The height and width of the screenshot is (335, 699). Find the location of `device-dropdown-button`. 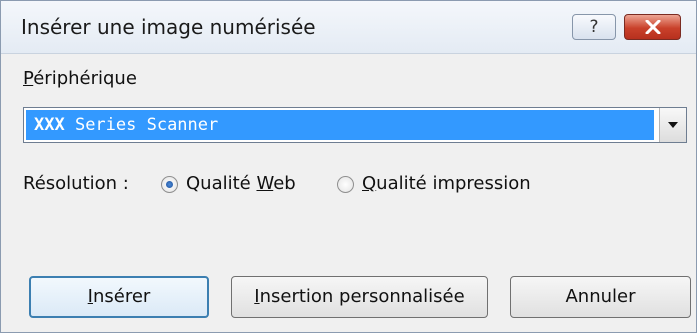

device-dropdown-button is located at coordinates (672, 125).